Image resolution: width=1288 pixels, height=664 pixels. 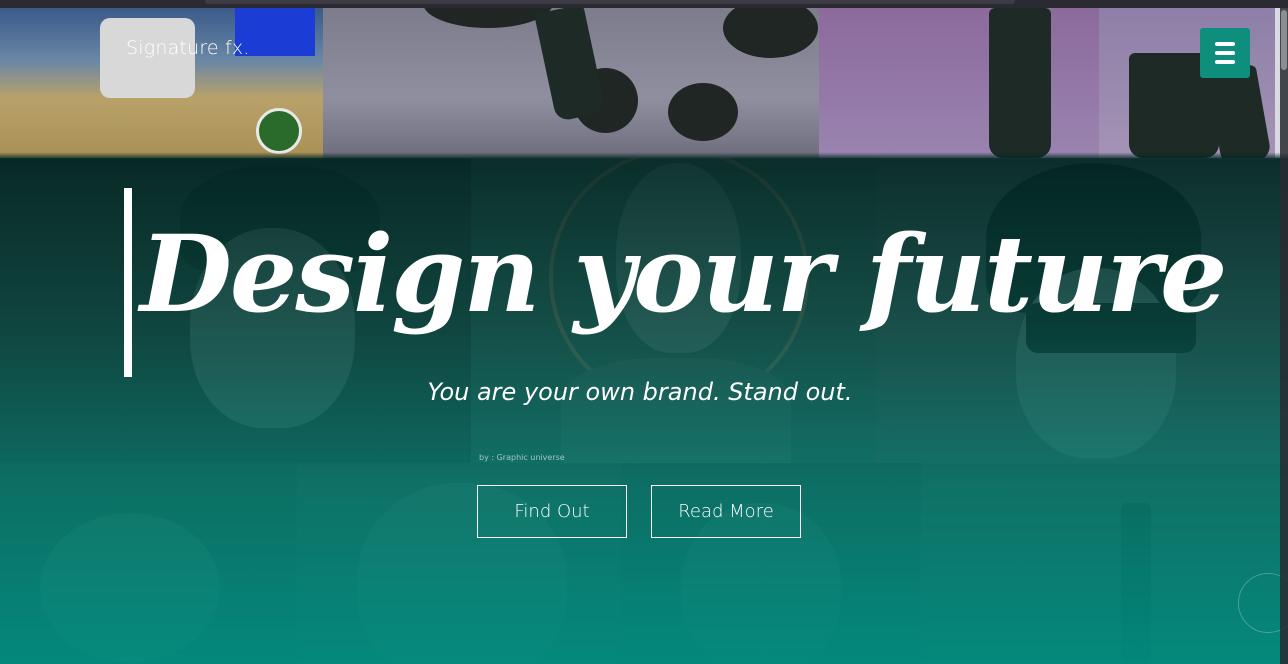 What do you see at coordinates (1284, 40) in the screenshot?
I see `scrollbar-thumb` at bounding box center [1284, 40].